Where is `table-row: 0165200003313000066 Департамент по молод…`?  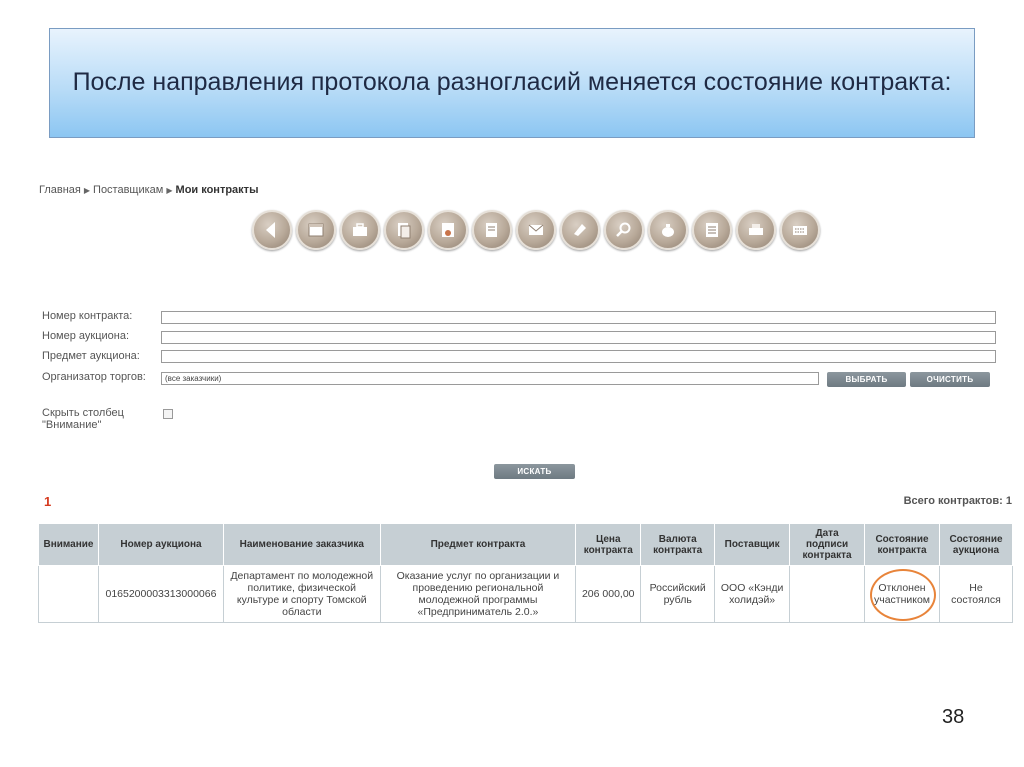
table-row: 0165200003313000066 Департамент по молод… is located at coordinates (526, 594).